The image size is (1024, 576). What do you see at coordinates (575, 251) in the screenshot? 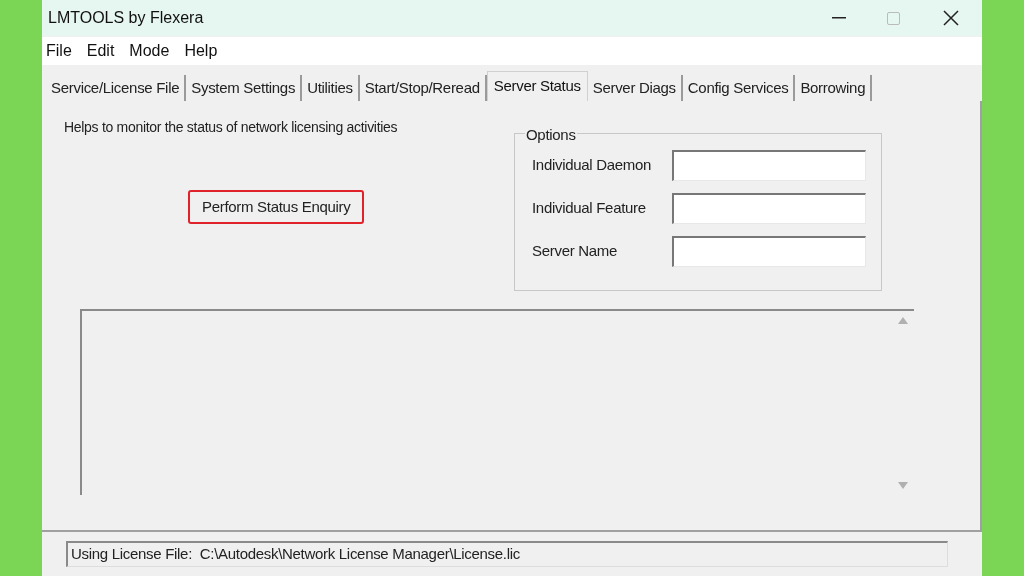
I see `field-label: Server Name` at bounding box center [575, 251].